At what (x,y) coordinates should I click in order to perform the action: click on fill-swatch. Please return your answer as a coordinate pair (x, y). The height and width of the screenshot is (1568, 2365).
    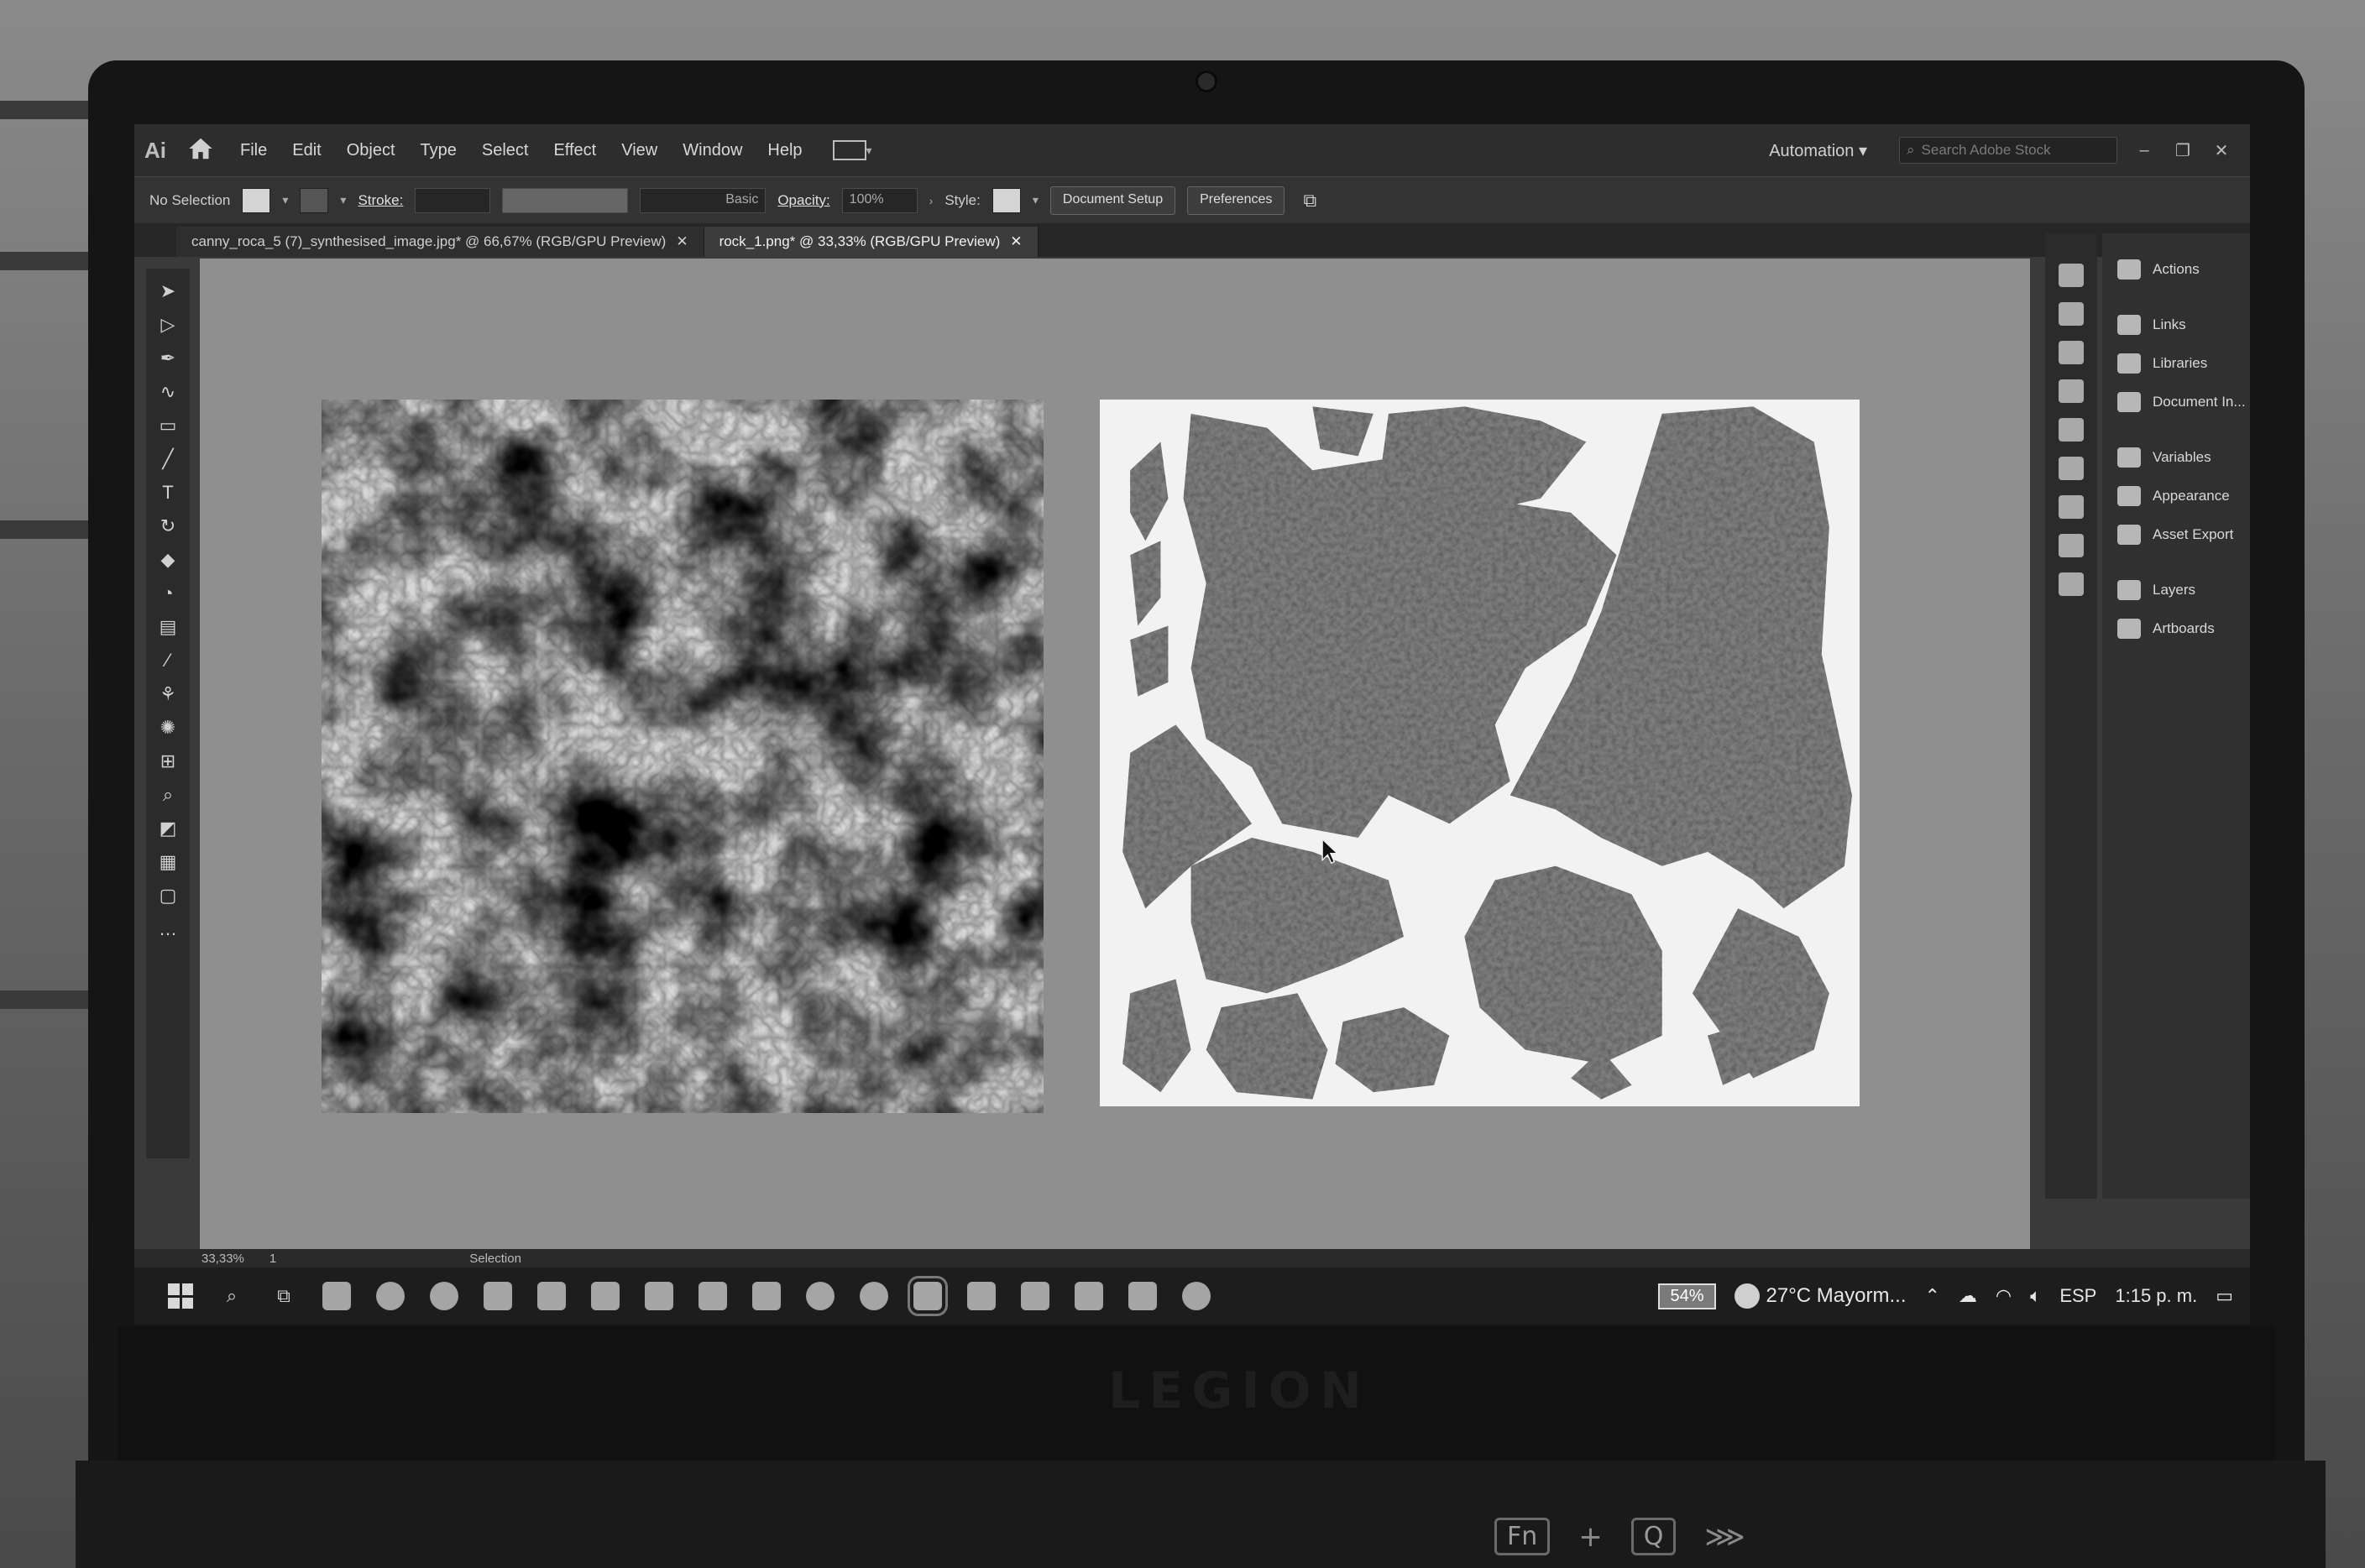
    Looking at the image, I should click on (256, 200).